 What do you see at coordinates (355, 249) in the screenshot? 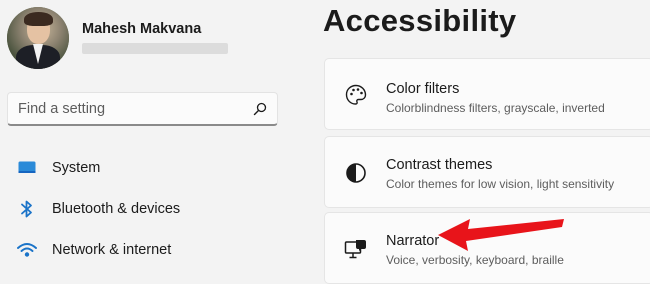
I see `narrator-icon` at bounding box center [355, 249].